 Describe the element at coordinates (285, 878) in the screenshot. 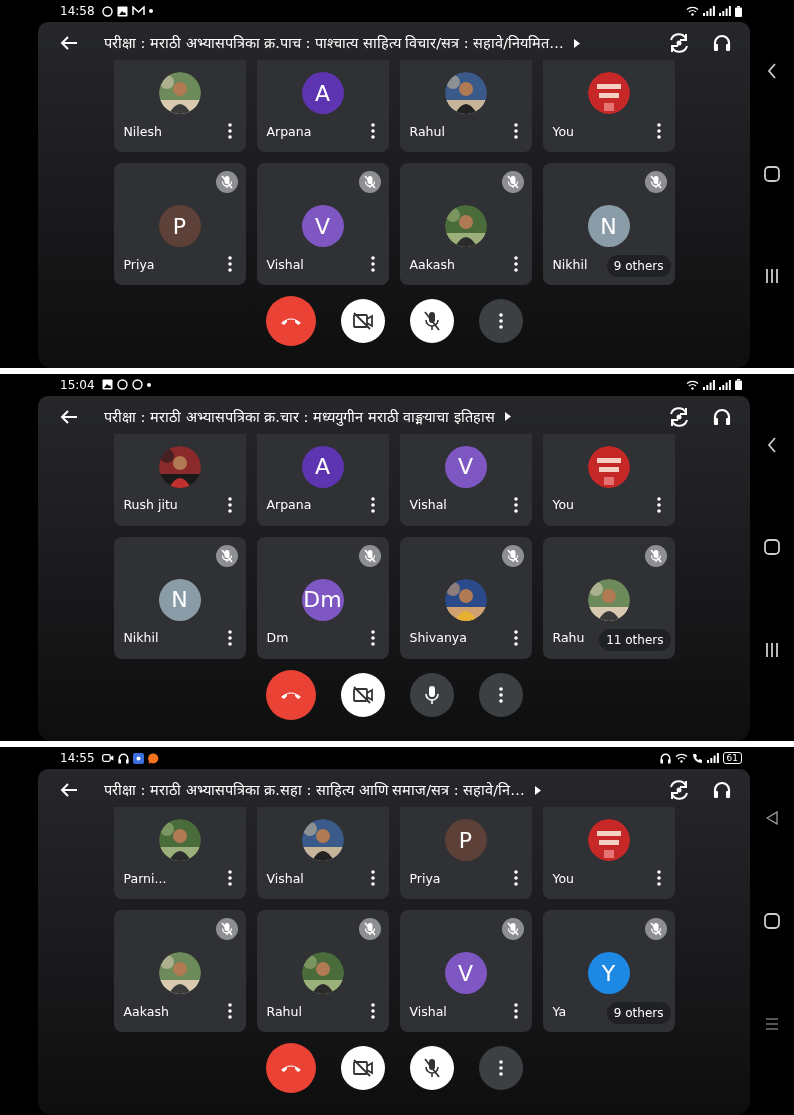

I see `participant-name: Vishal` at that location.